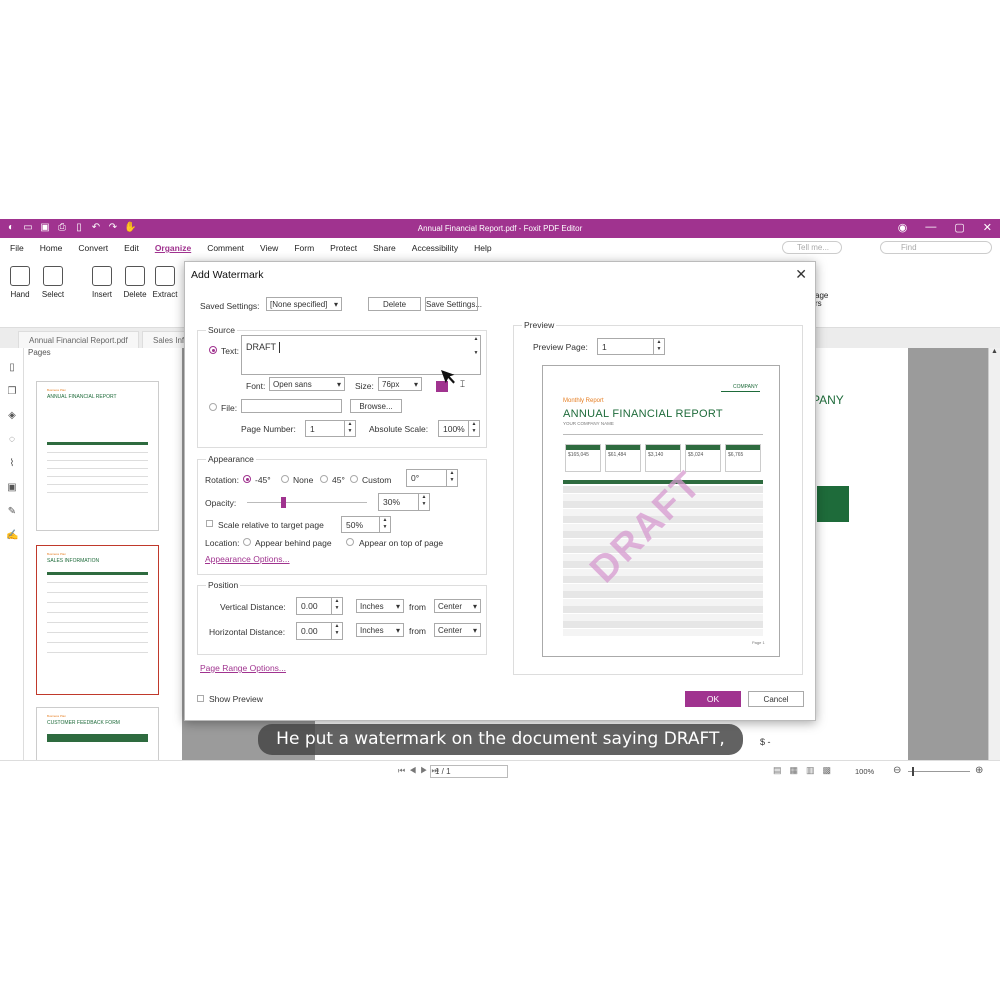  Describe the element at coordinates (994, 554) in the screenshot. I see `vertical-scrollbar: ▲` at that location.